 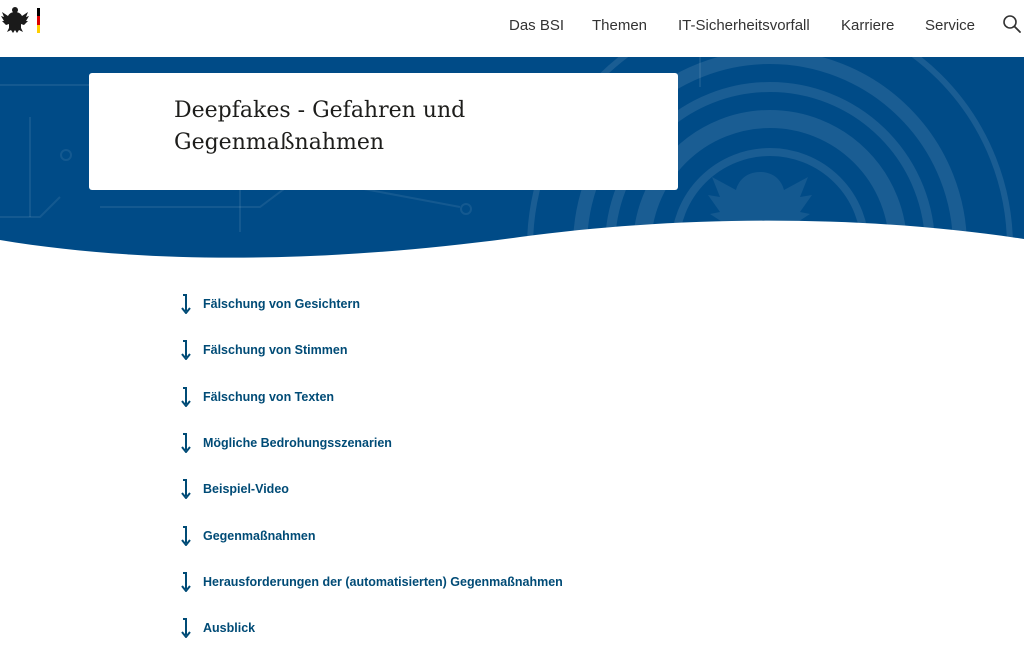 I want to click on anchor-link-label: Fälschung von Stimmen, so click(x=275, y=350).